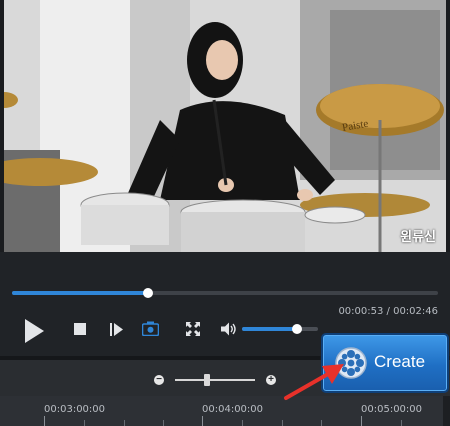 The image size is (450, 426). Describe the element at coordinates (418, 237) in the screenshot. I see `video-watermark: 윈류신` at that location.